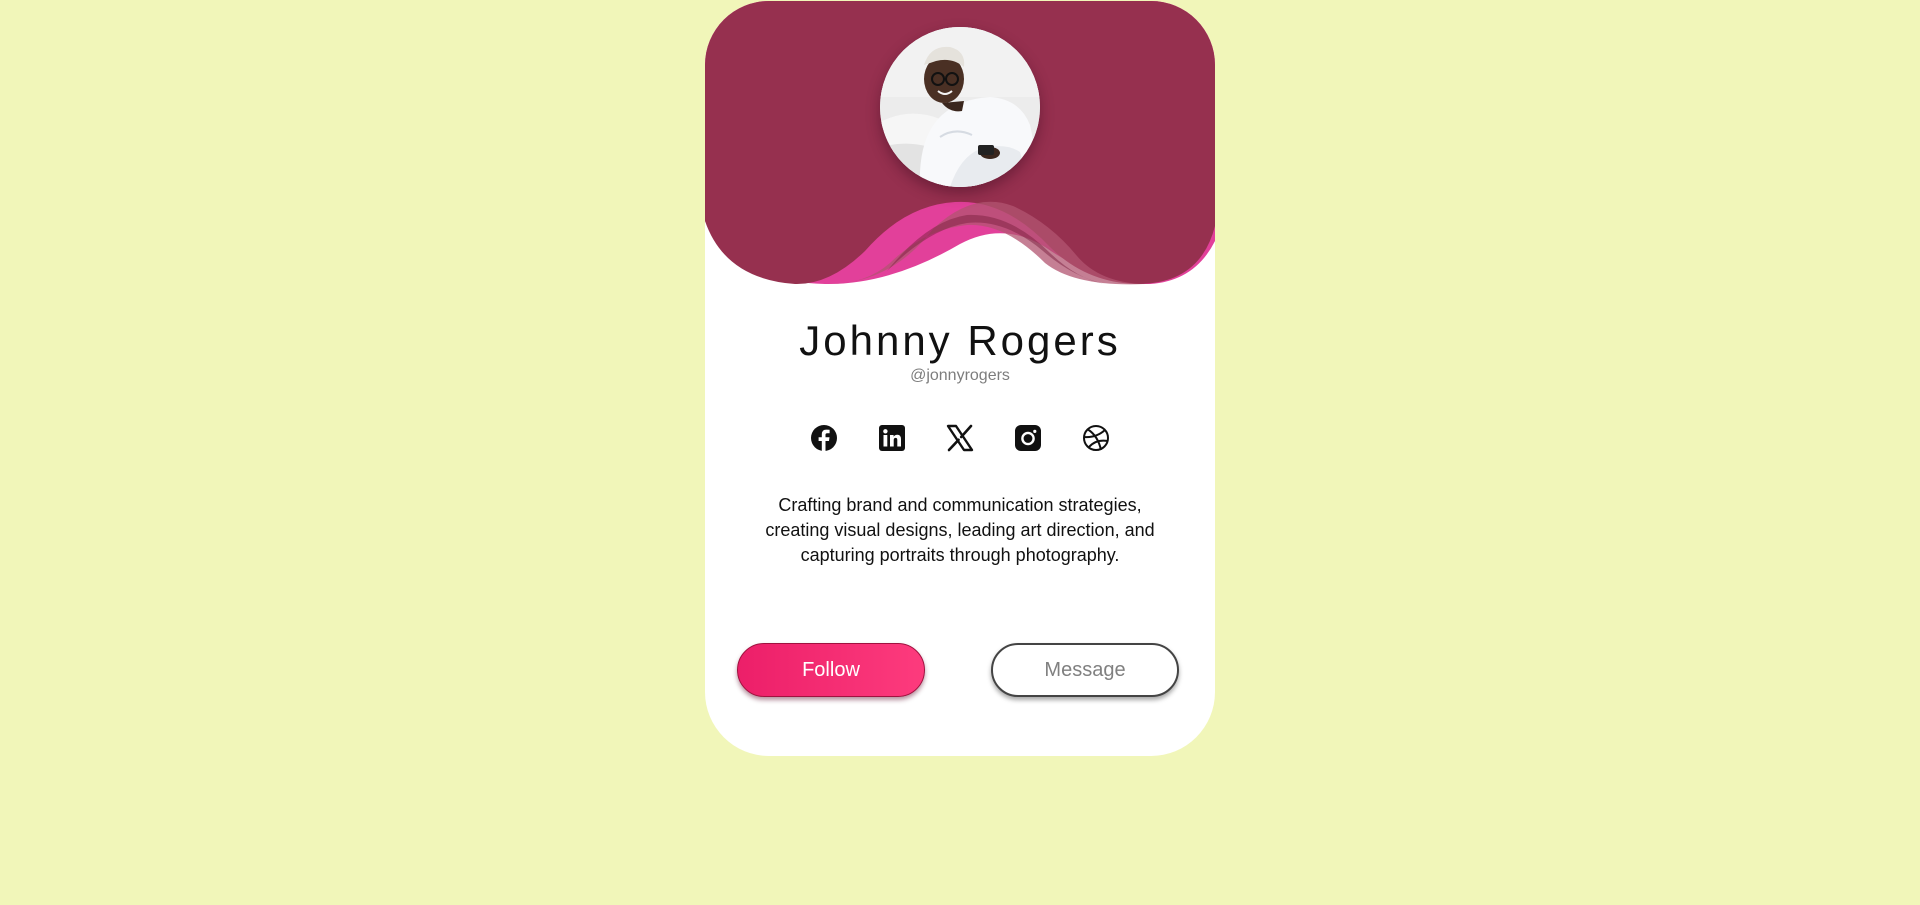 Image resolution: width=1920 pixels, height=905 pixels. Describe the element at coordinates (824, 438) in the screenshot. I see `facebook-icon` at that location.